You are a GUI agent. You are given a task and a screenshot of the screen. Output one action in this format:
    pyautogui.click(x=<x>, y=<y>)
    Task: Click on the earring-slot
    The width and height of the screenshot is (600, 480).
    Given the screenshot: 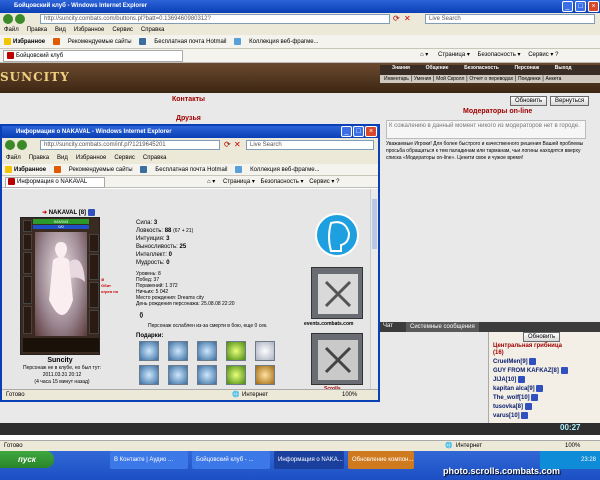 What is the action you would take?
    pyautogui.click(x=27, y=242)
    